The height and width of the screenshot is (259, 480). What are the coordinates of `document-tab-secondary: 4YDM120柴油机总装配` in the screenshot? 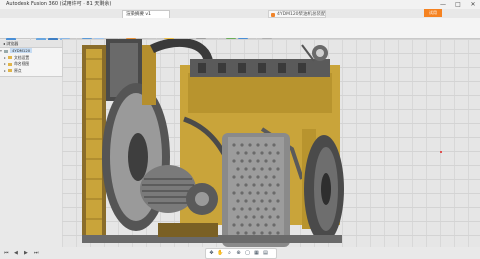 It's located at (297, 14).